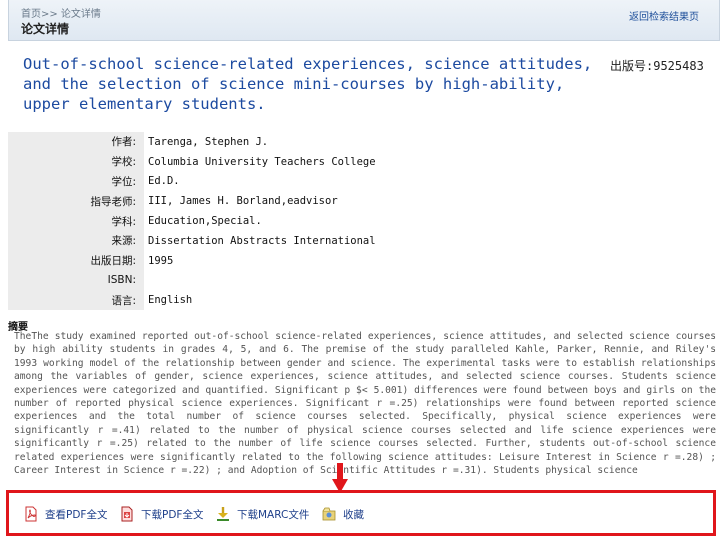 This screenshot has width=720, height=540. I want to click on meta-value: III, James H. Borland,eadvisor, so click(243, 201).